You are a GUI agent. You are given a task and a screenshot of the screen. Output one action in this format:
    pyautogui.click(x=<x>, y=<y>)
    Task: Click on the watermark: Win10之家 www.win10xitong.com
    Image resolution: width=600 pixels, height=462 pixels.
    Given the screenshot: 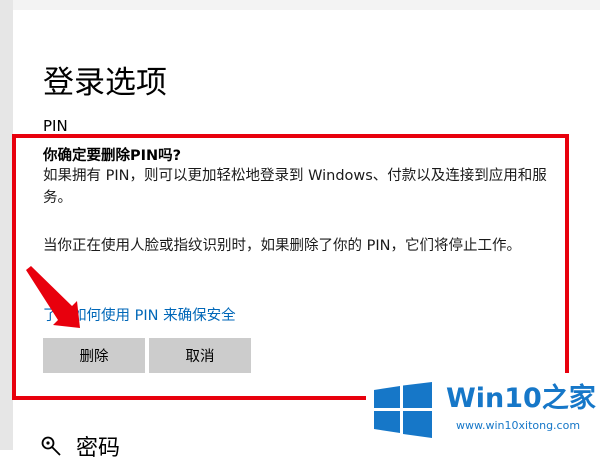 What is the action you would take?
    pyautogui.click(x=483, y=411)
    